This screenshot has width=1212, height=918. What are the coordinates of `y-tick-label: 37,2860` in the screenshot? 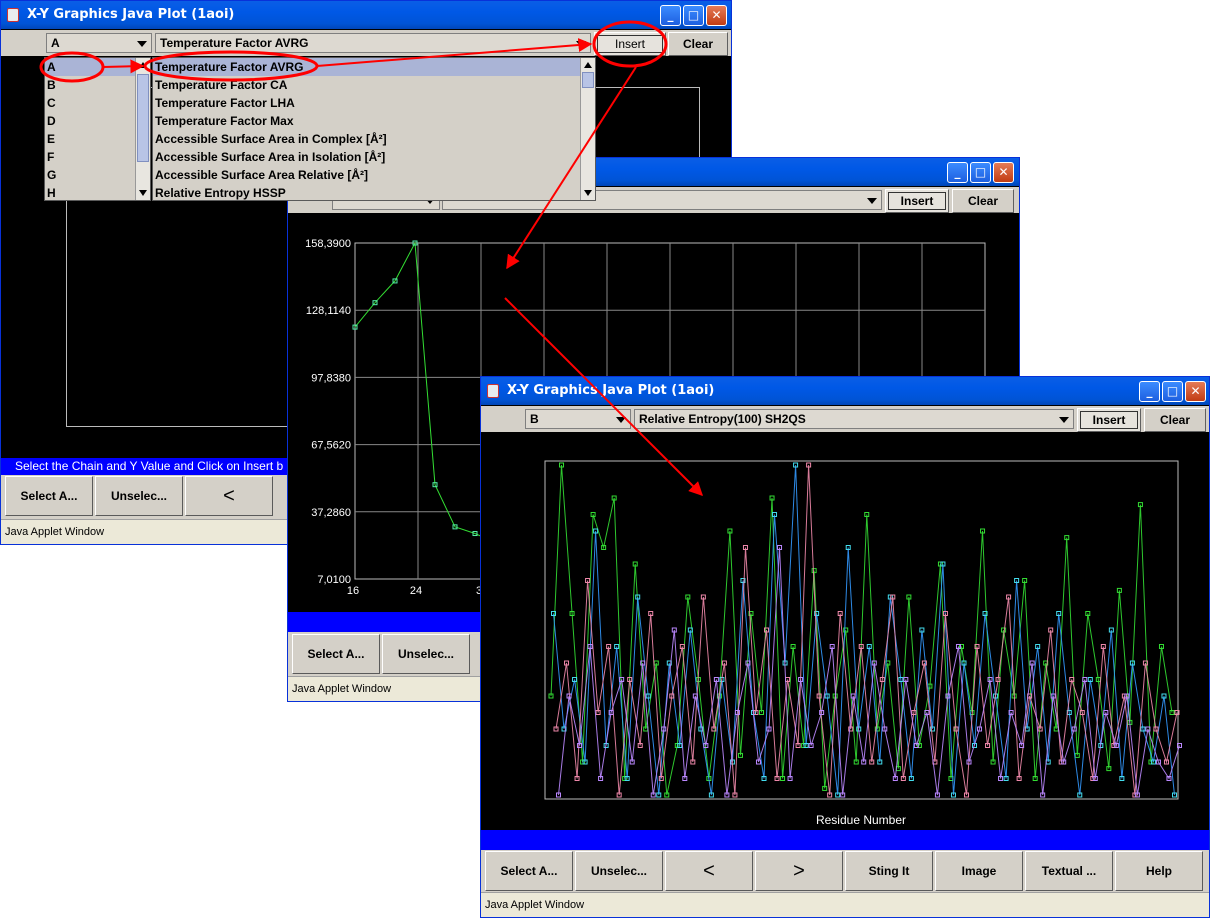 It's located at (331, 513).